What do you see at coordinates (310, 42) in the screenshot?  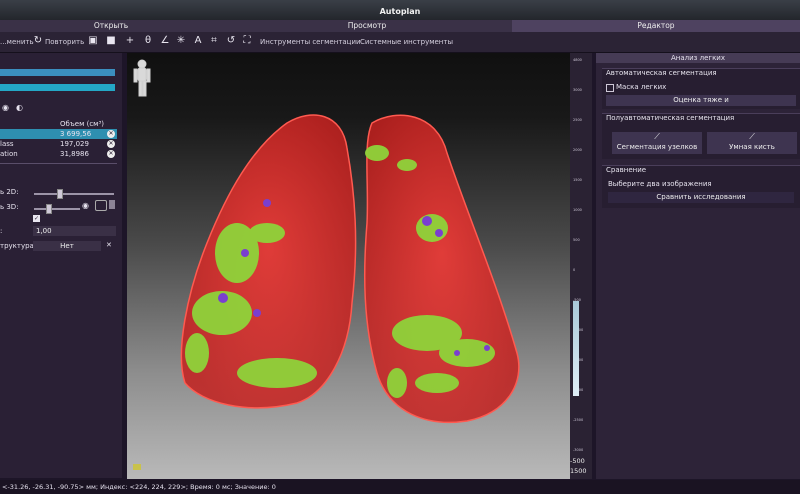 I see `segmentation-tools-menu: Инструменты сегментации` at bounding box center [310, 42].